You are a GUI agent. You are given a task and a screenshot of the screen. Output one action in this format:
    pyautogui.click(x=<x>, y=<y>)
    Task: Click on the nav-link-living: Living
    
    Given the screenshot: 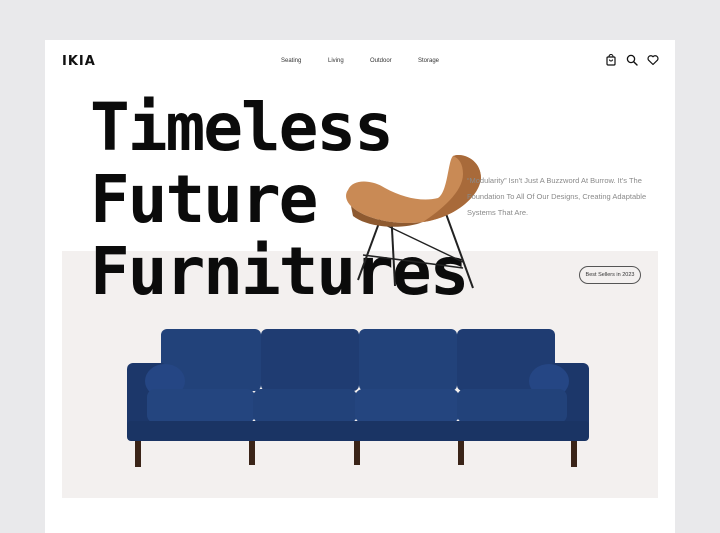 What is the action you would take?
    pyautogui.click(x=336, y=61)
    